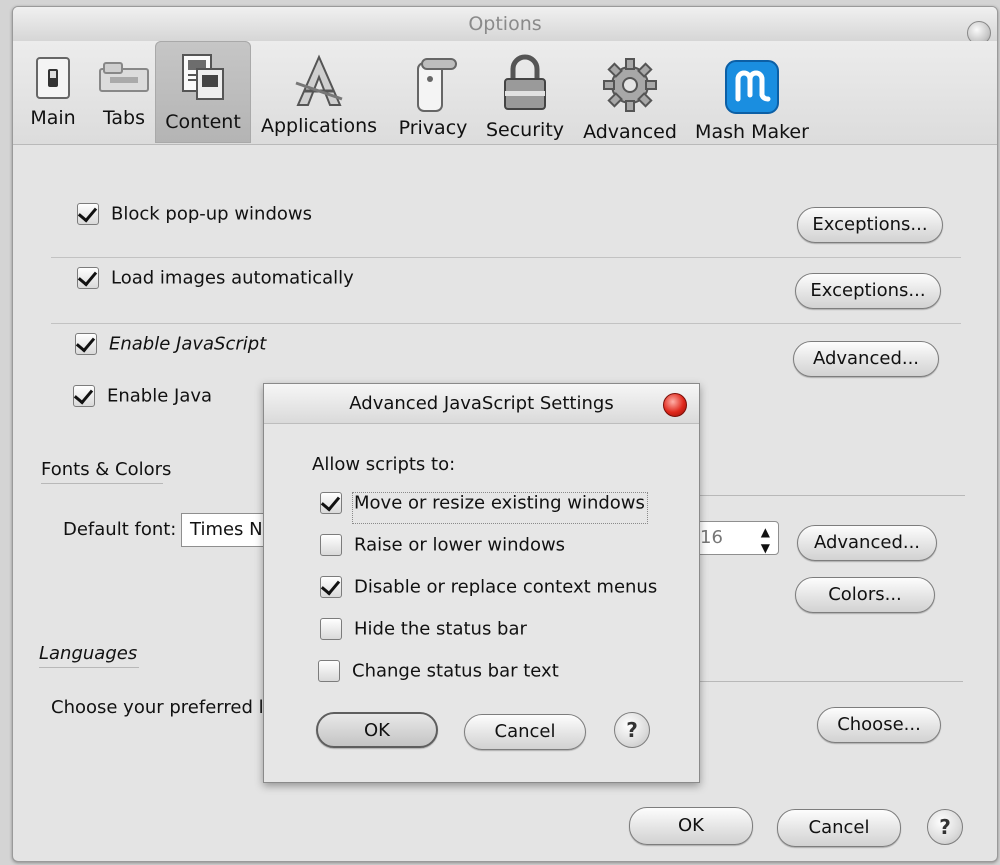  Describe the element at coordinates (839, 828) in the screenshot. I see `cancel-button: Cancel` at that location.